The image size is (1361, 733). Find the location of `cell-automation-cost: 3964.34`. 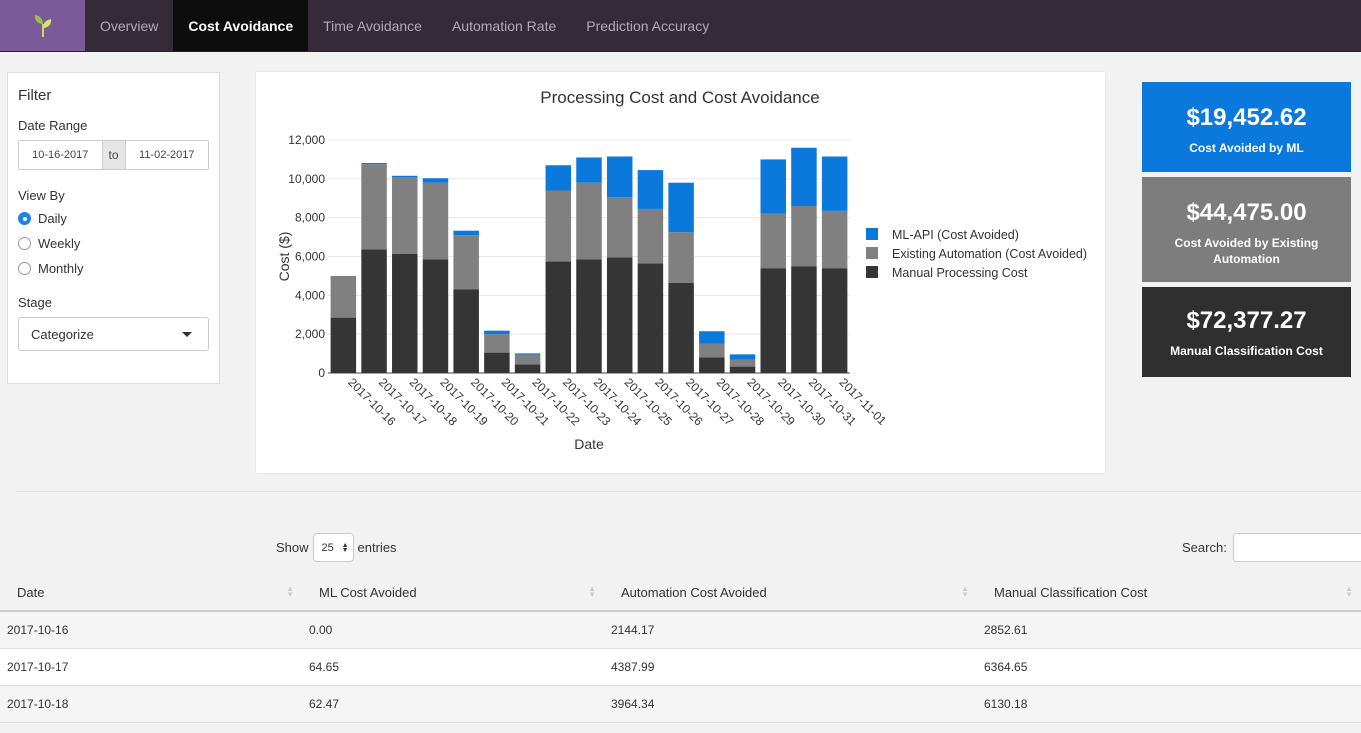

cell-automation-cost: 3964.34 is located at coordinates (633, 704).